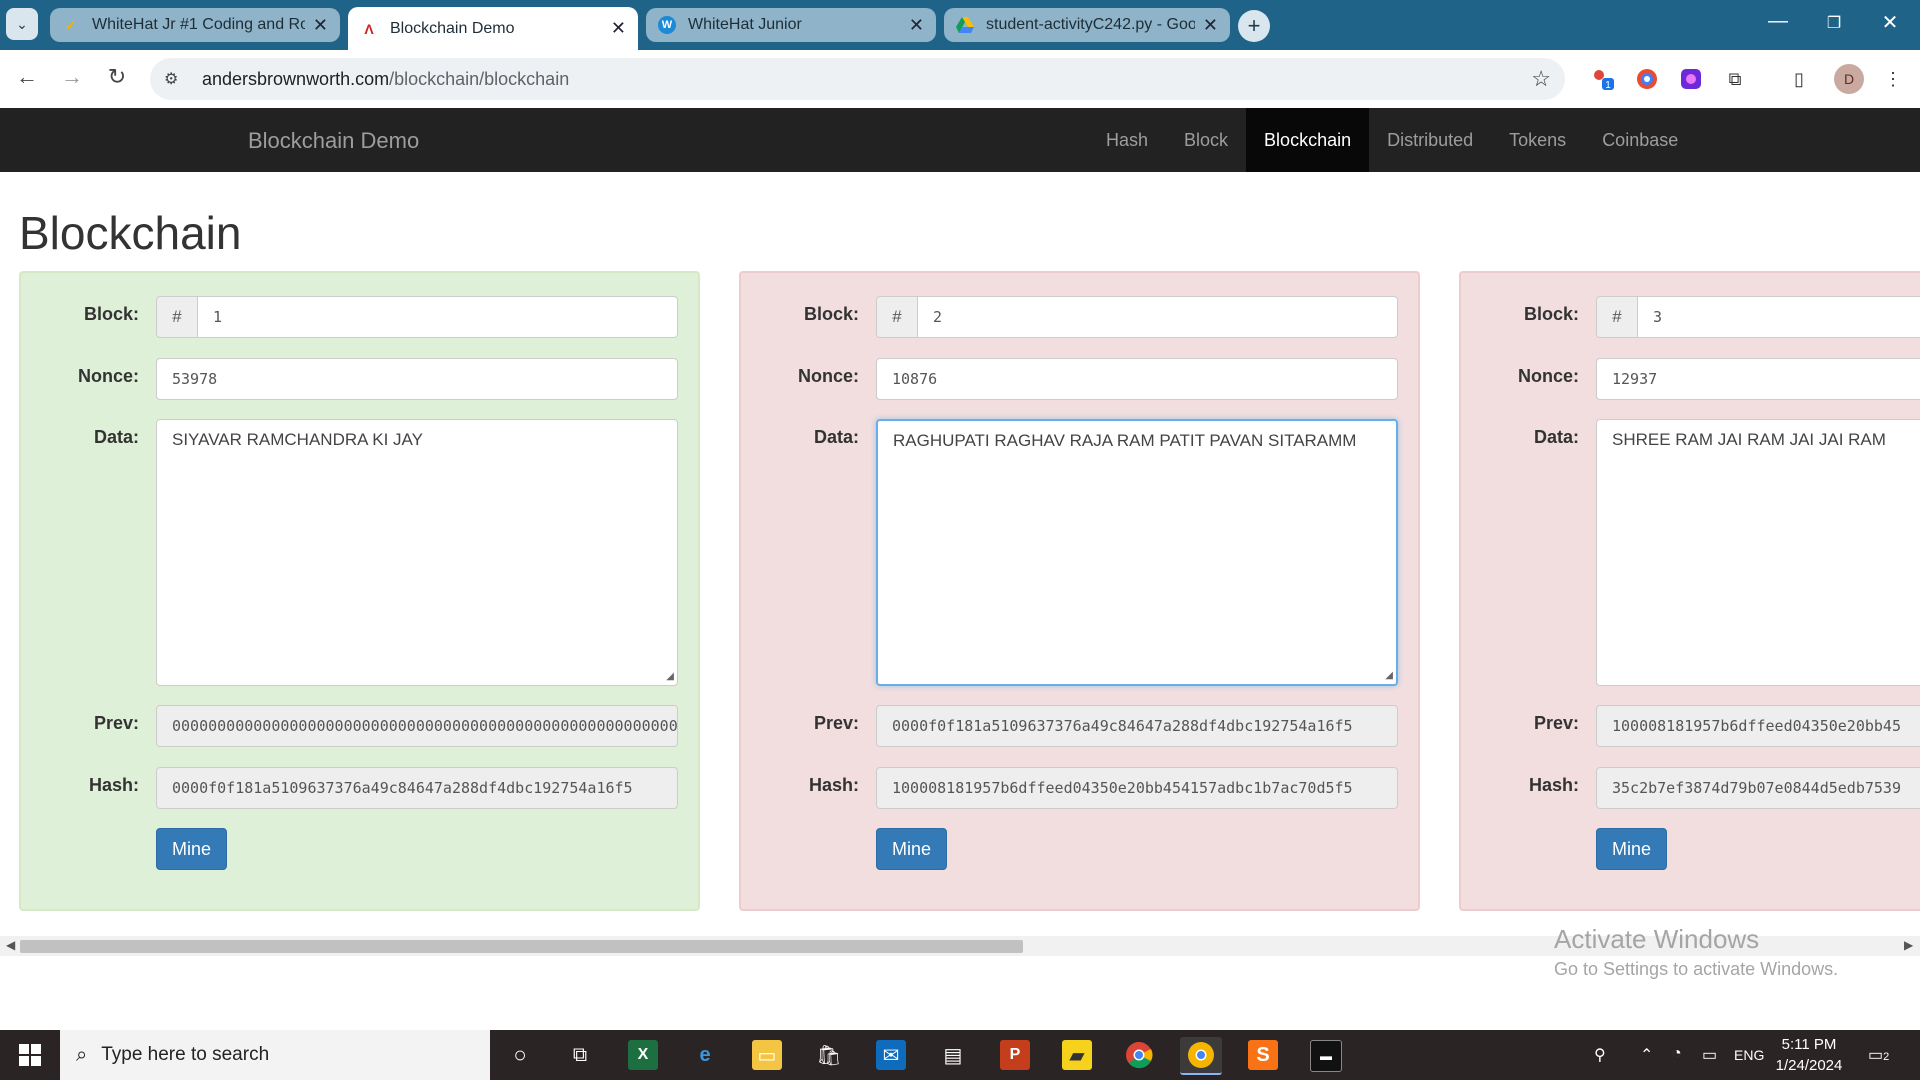 This screenshot has height=1080, width=1920. I want to click on nav-hash: Hash, so click(1127, 140).